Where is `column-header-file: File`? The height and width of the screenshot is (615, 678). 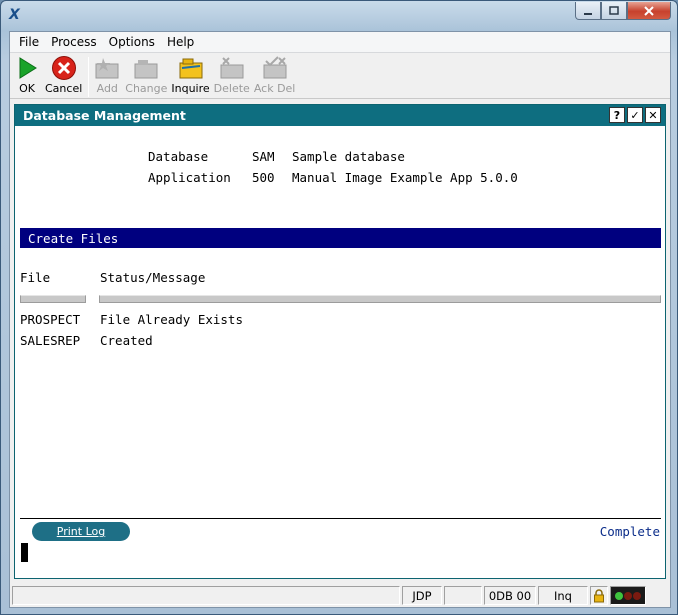
column-header-file: File is located at coordinates (35, 277).